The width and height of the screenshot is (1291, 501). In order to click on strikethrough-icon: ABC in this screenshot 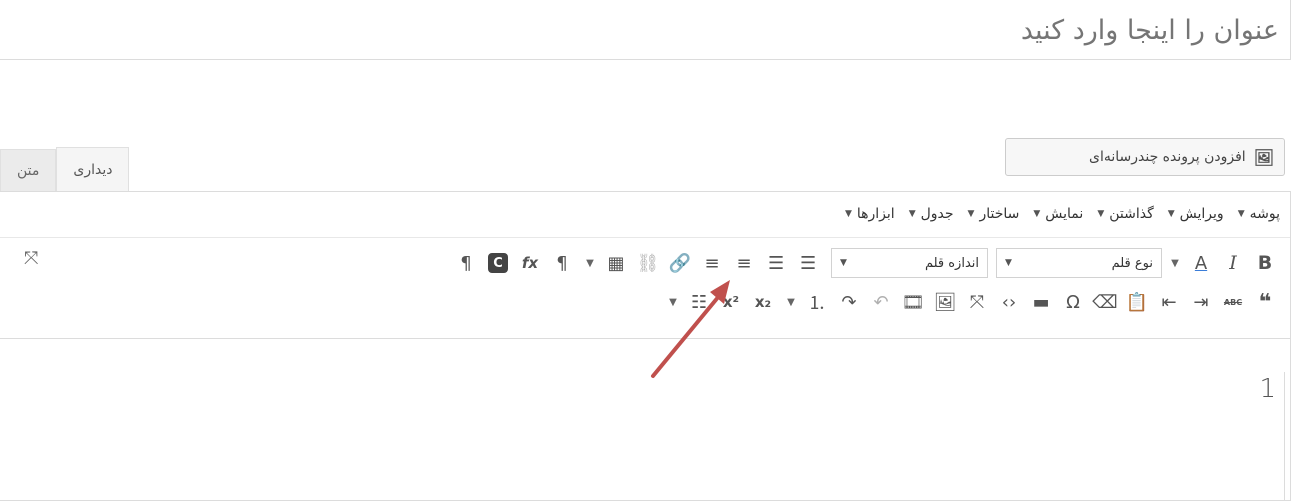, I will do `click(1233, 302)`.